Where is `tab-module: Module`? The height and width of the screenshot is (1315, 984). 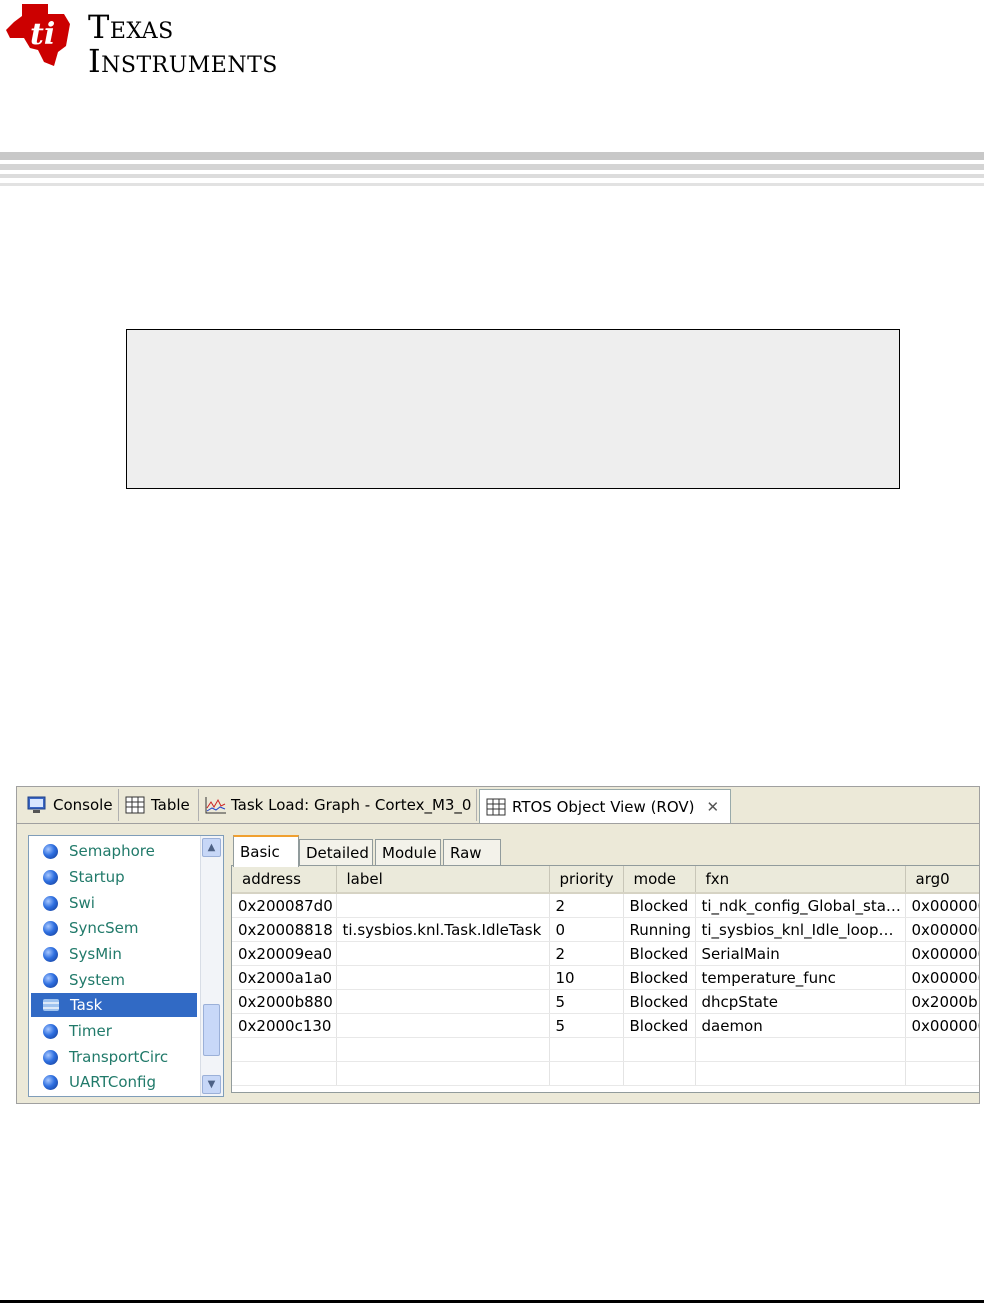
tab-module: Module is located at coordinates (408, 852).